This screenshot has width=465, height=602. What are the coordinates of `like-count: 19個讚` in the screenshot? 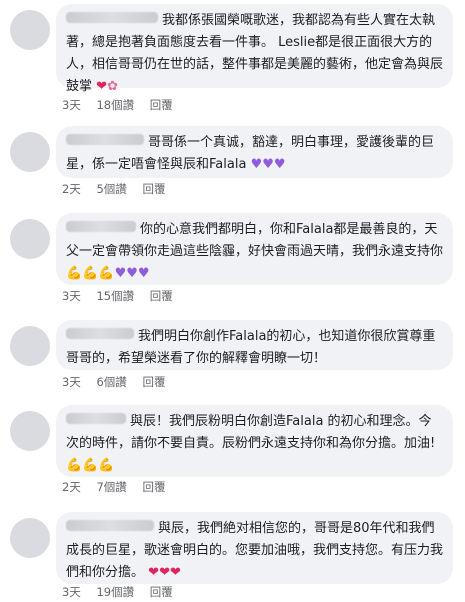 It's located at (115, 592).